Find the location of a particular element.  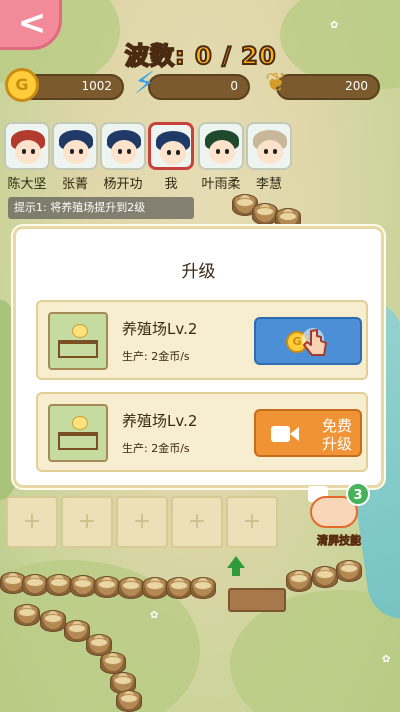

upgrade-card: 养殖场Lv.2 生产: 2金币/s G is located at coordinates (202, 340).